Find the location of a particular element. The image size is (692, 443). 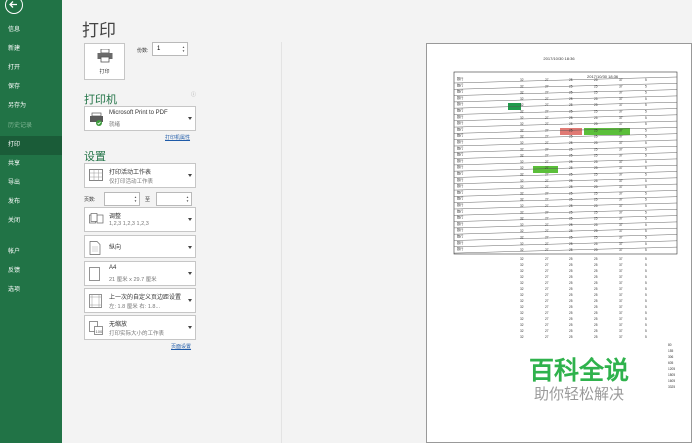

sidebar-item-publish: 发布 is located at coordinates (31, 202).